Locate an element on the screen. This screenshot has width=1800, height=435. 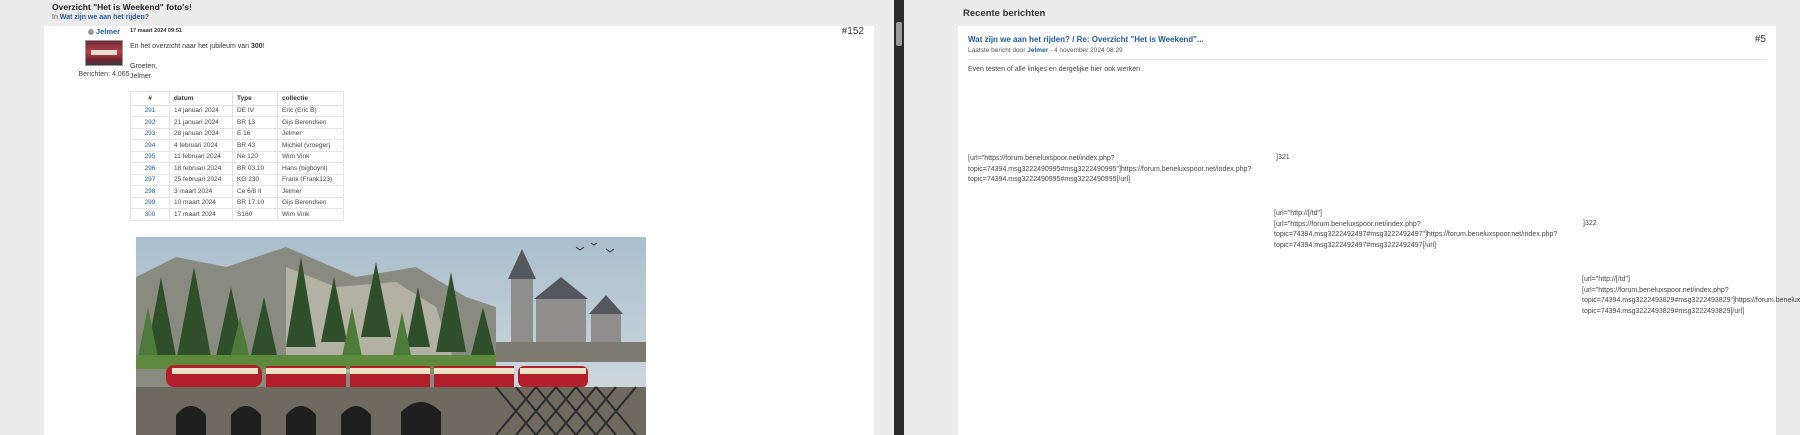
table-row: 300 17 maart 2024 S160 Wim Vink is located at coordinates (237, 214).